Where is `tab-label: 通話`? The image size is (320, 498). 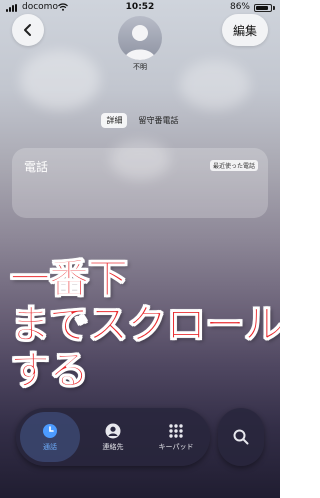
tab-label: 通話 is located at coordinates (50, 446).